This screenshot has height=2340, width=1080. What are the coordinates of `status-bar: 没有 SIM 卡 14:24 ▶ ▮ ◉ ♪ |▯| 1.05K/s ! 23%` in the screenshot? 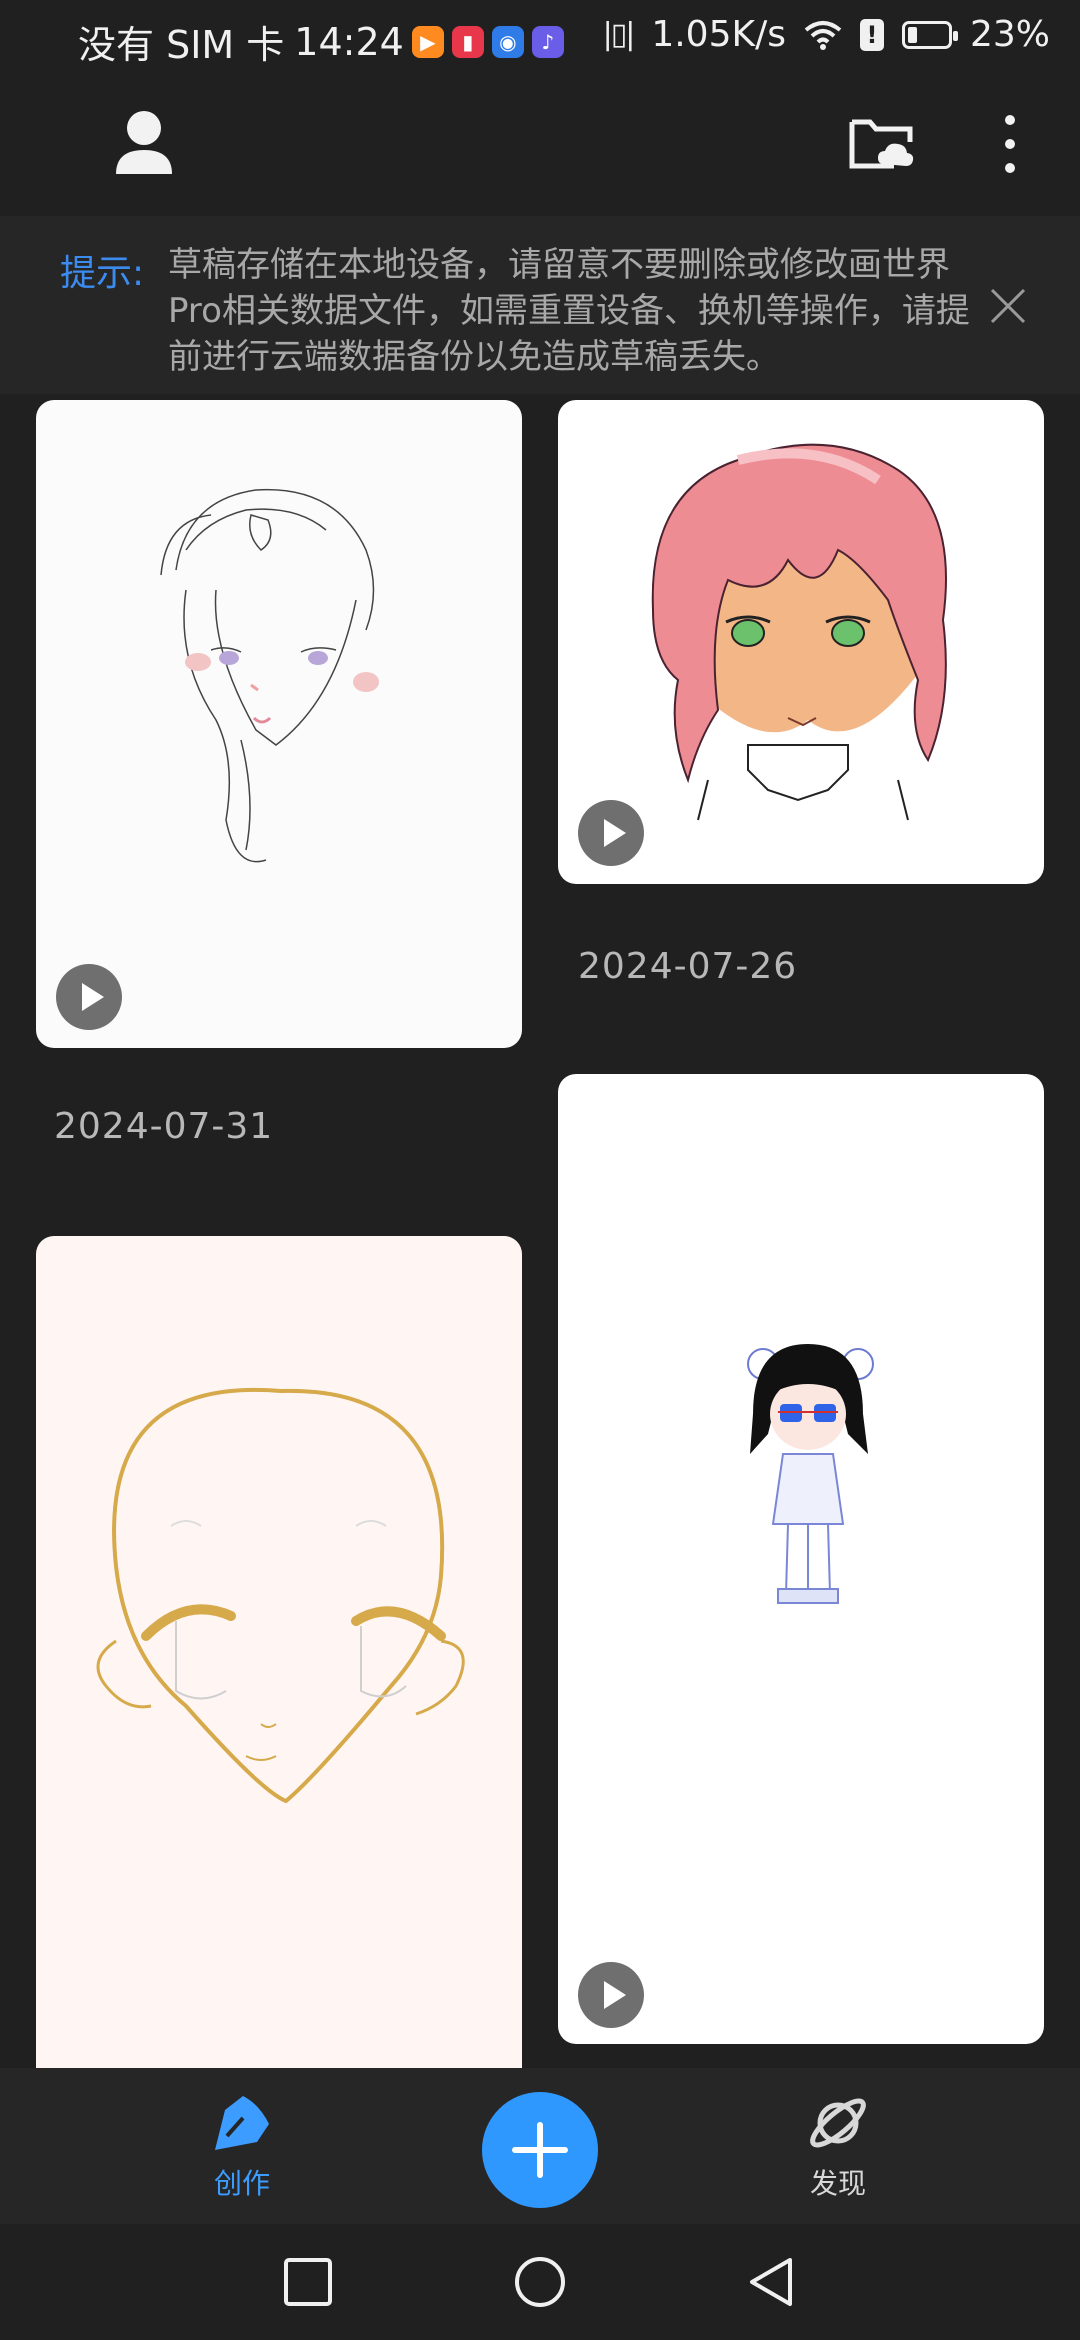 It's located at (540, 38).